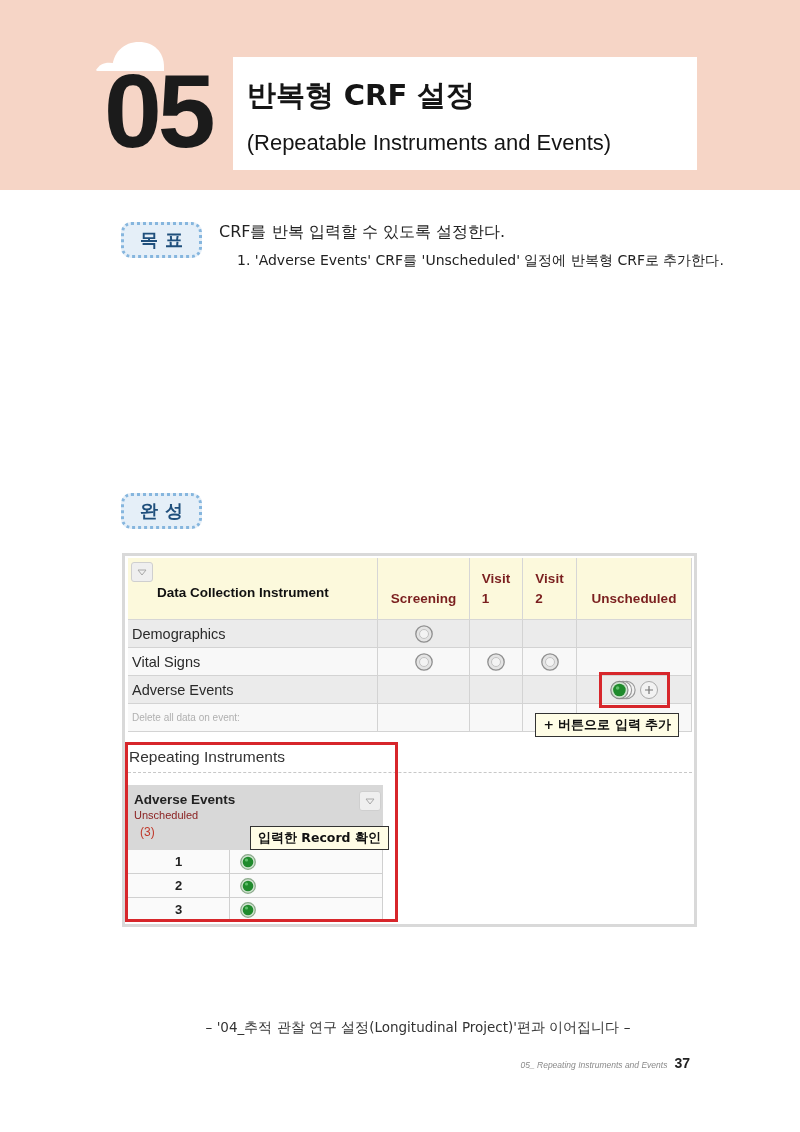  What do you see at coordinates (158, 111) in the screenshot?
I see `chapter-number: 05` at bounding box center [158, 111].